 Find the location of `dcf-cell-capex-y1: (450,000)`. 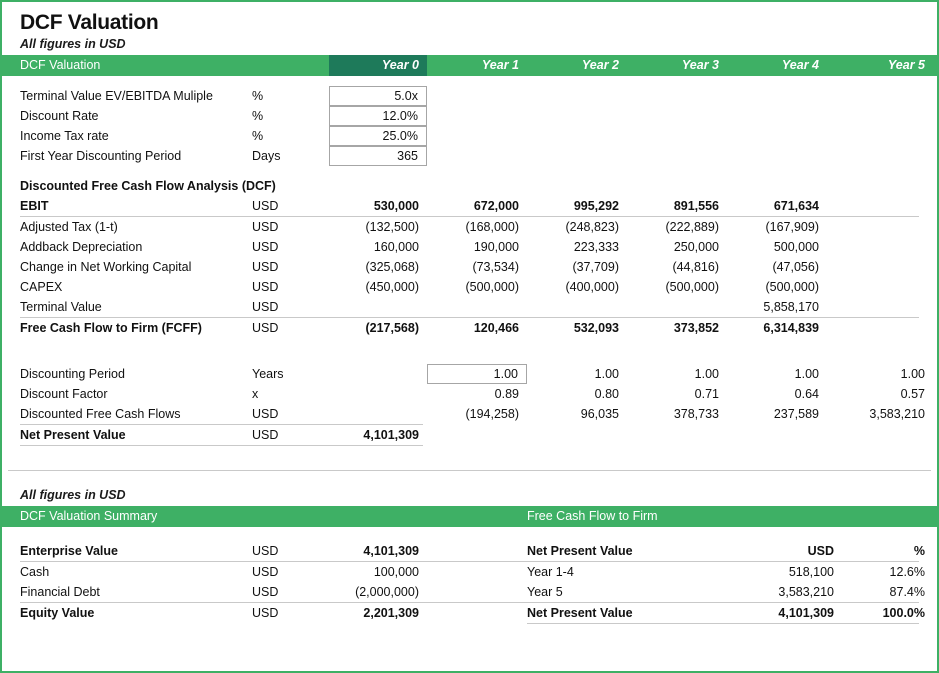

dcf-cell-capex-y1: (450,000) is located at coordinates (378, 287).